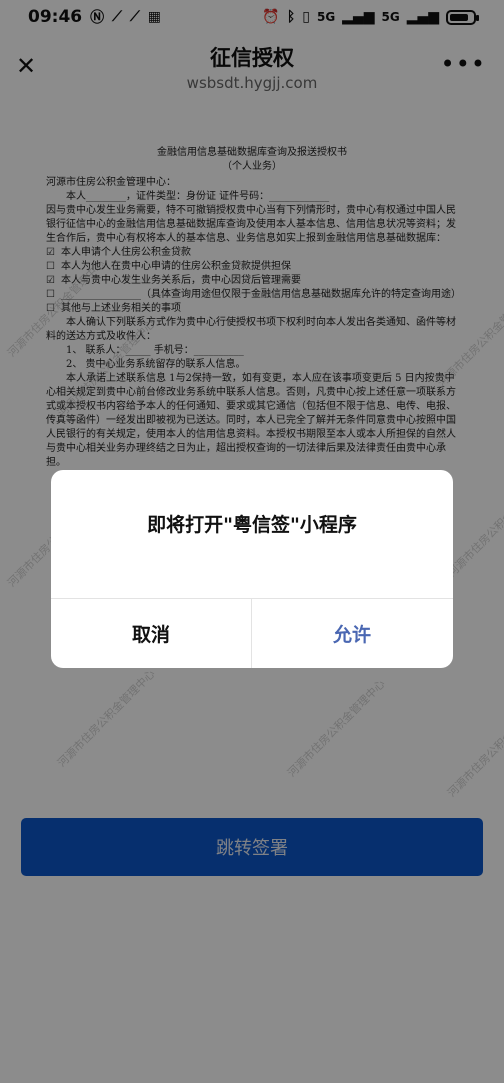 The height and width of the screenshot is (1083, 504). I want to click on cancel-button: 取消, so click(151, 633).